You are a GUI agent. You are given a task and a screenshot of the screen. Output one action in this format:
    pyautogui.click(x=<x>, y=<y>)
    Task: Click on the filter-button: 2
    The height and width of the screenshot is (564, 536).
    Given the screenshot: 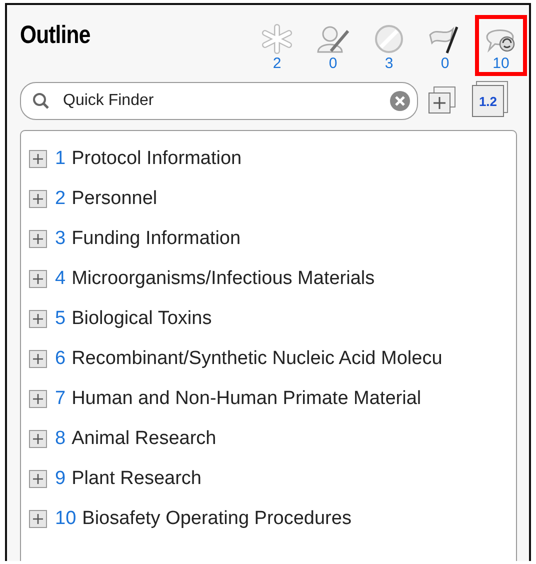 What is the action you would take?
    pyautogui.click(x=277, y=45)
    